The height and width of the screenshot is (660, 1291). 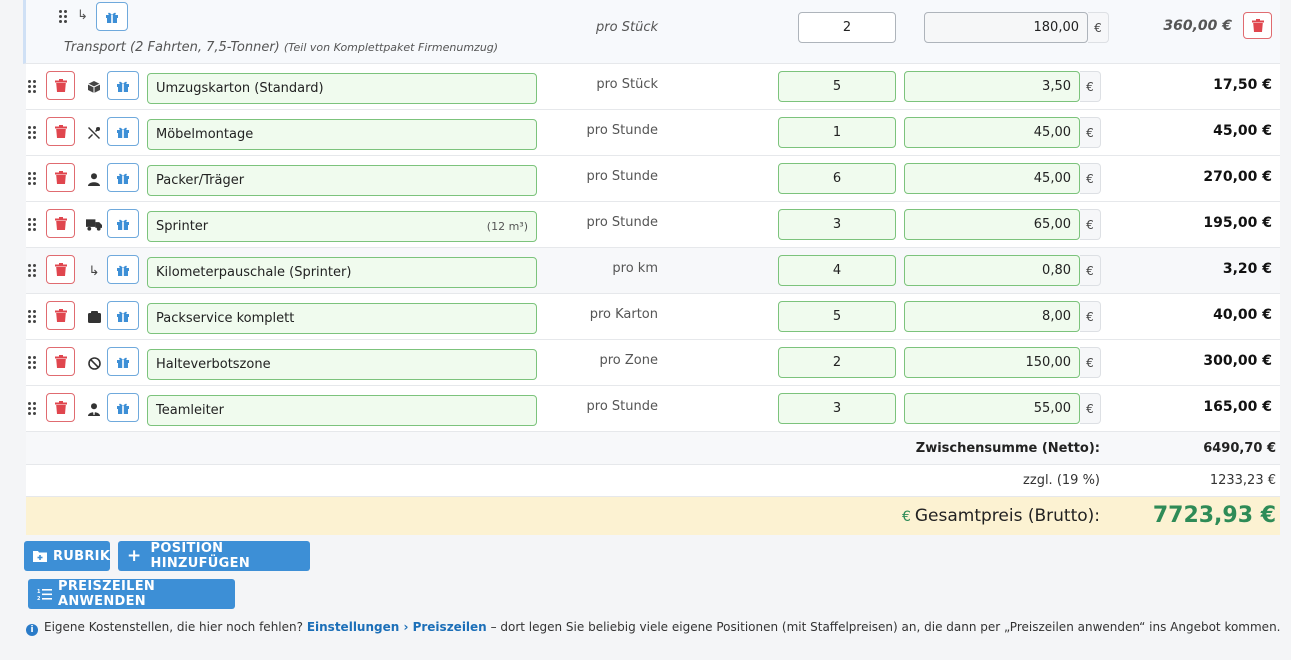 I want to click on price-input: 3,50, so click(x=992, y=86).